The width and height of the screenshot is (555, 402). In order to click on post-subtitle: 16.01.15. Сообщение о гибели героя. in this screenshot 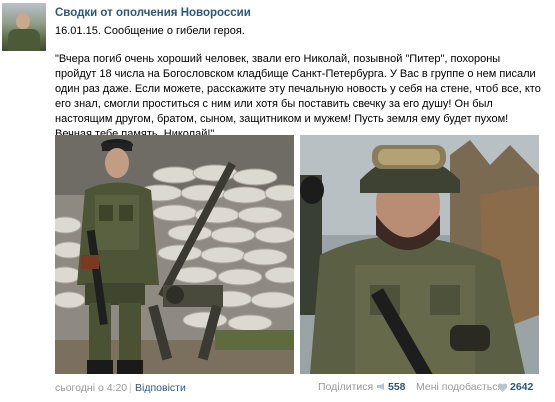, I will do `click(150, 31)`.